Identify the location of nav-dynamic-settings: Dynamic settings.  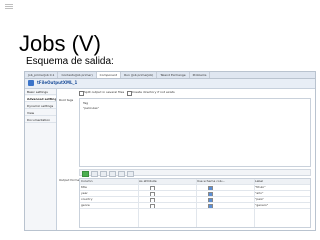
(40, 106).